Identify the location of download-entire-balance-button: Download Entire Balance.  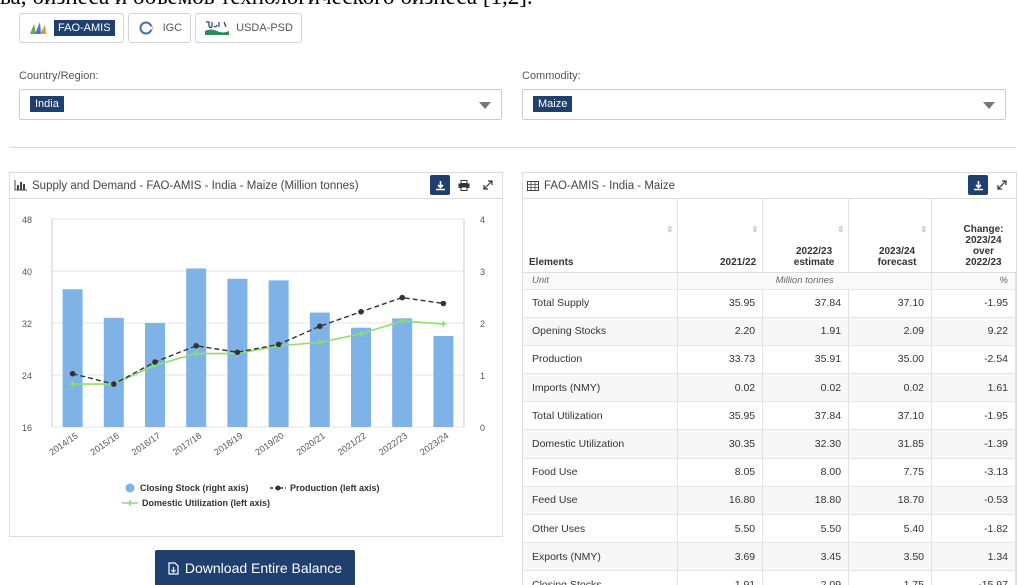
(255, 567).